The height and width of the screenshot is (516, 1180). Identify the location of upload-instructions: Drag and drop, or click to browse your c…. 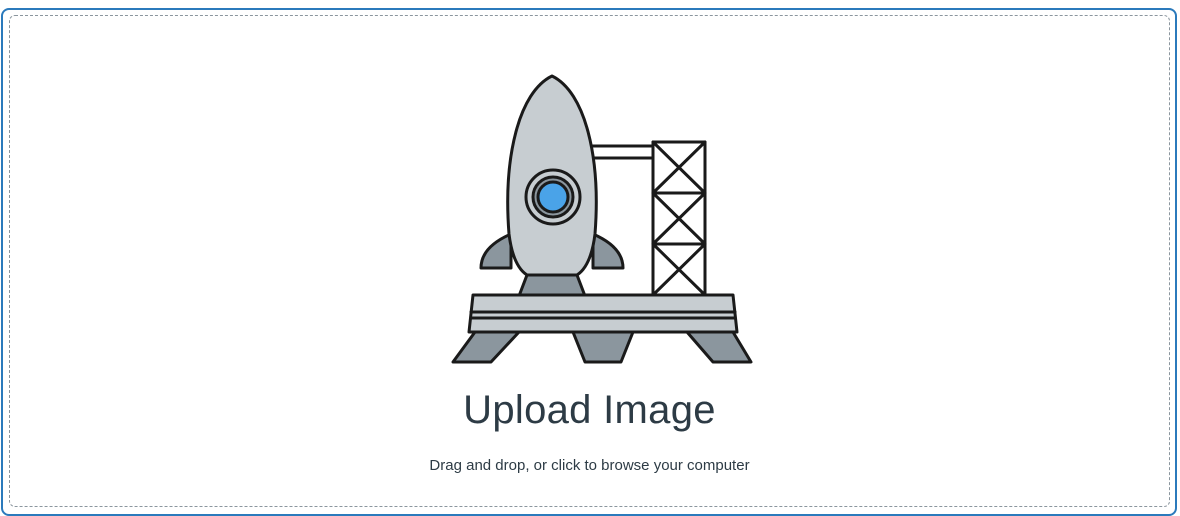
(589, 465).